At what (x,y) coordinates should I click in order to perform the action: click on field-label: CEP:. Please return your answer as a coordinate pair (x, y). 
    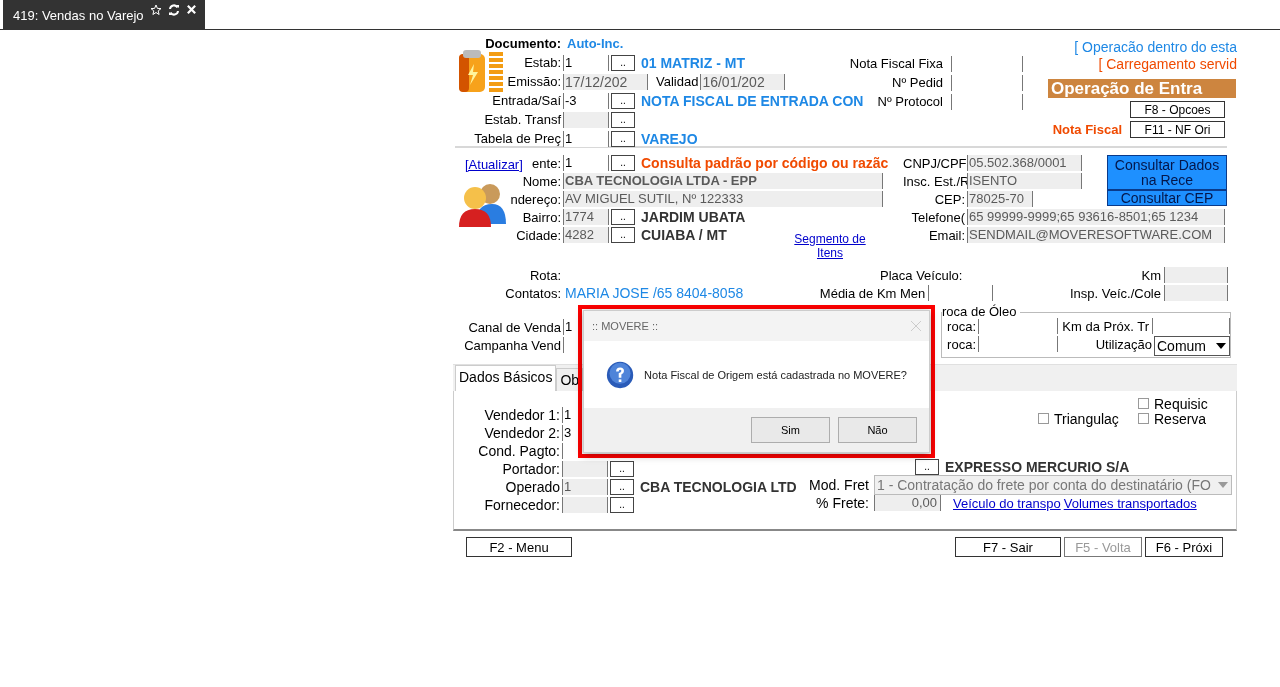
    Looking at the image, I should click on (949, 199).